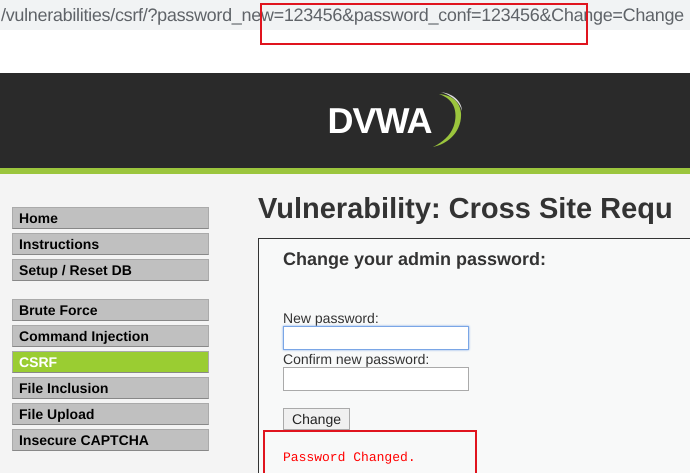  I want to click on menu-item: Setup / Reset DB, so click(110, 270).